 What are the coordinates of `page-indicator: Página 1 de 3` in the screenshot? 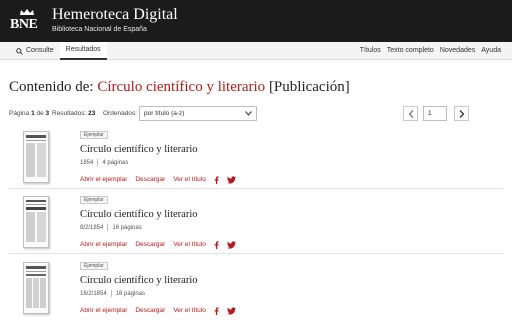 It's located at (29, 114).